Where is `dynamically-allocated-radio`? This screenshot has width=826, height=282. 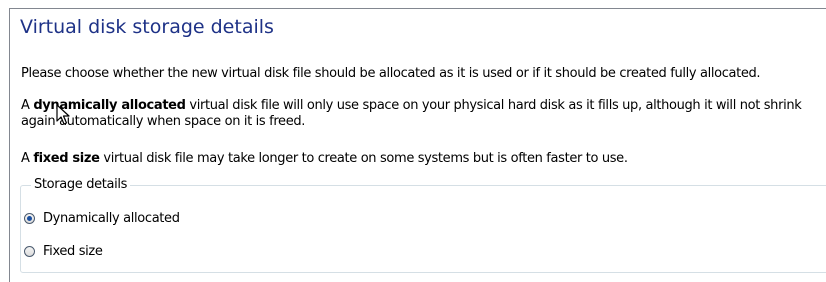 dynamically-allocated-radio is located at coordinates (29, 218).